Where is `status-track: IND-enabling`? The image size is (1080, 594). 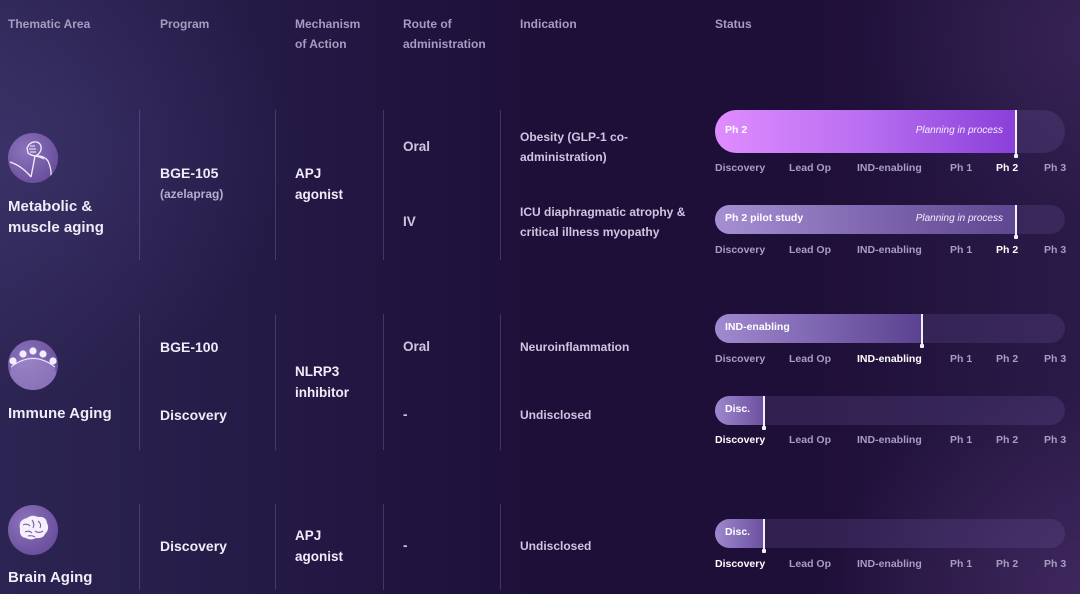
status-track: IND-enabling is located at coordinates (890, 331).